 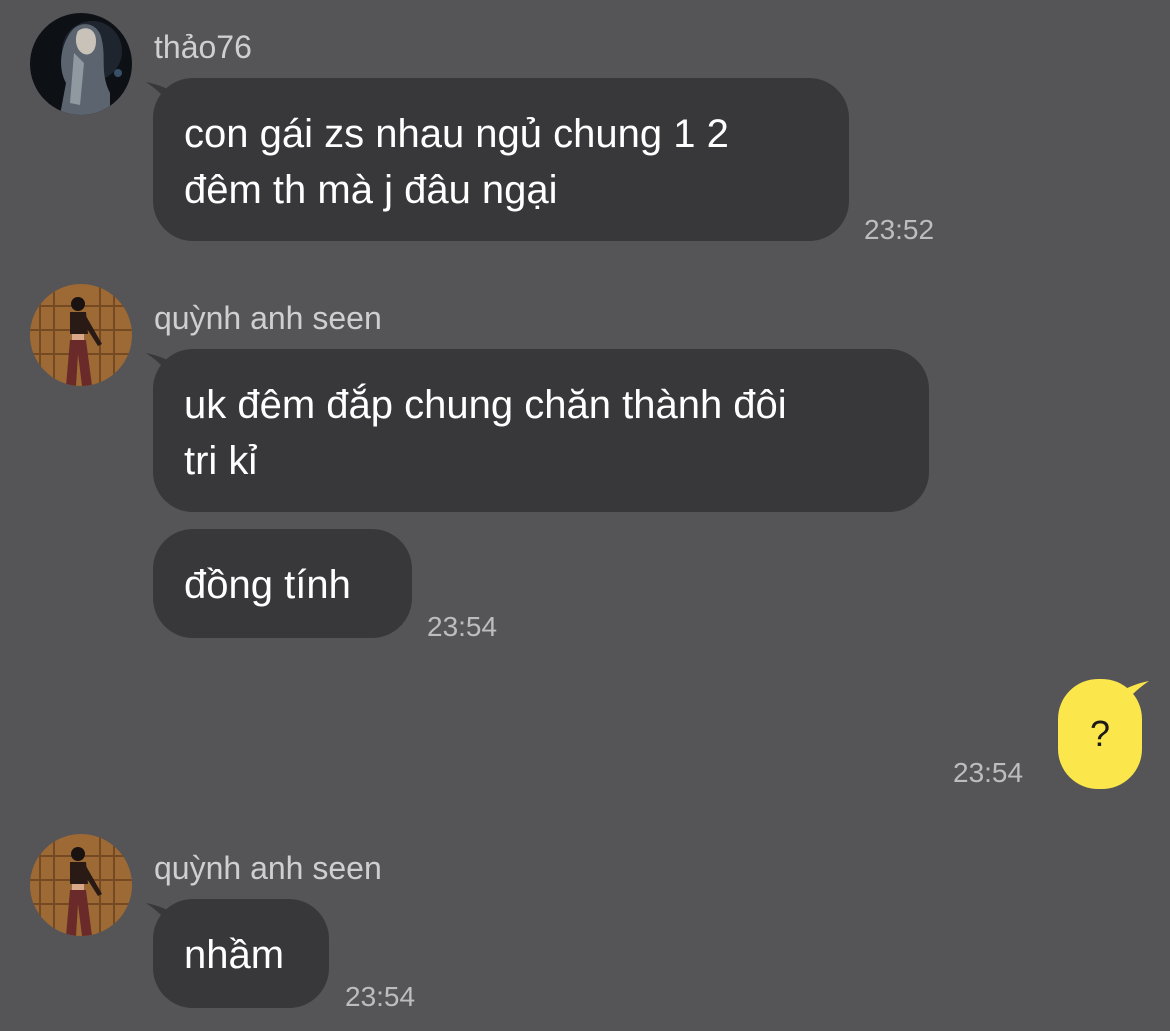 I want to click on message-text-line-2: đêm th mà j đâu ngại, so click(x=371, y=190).